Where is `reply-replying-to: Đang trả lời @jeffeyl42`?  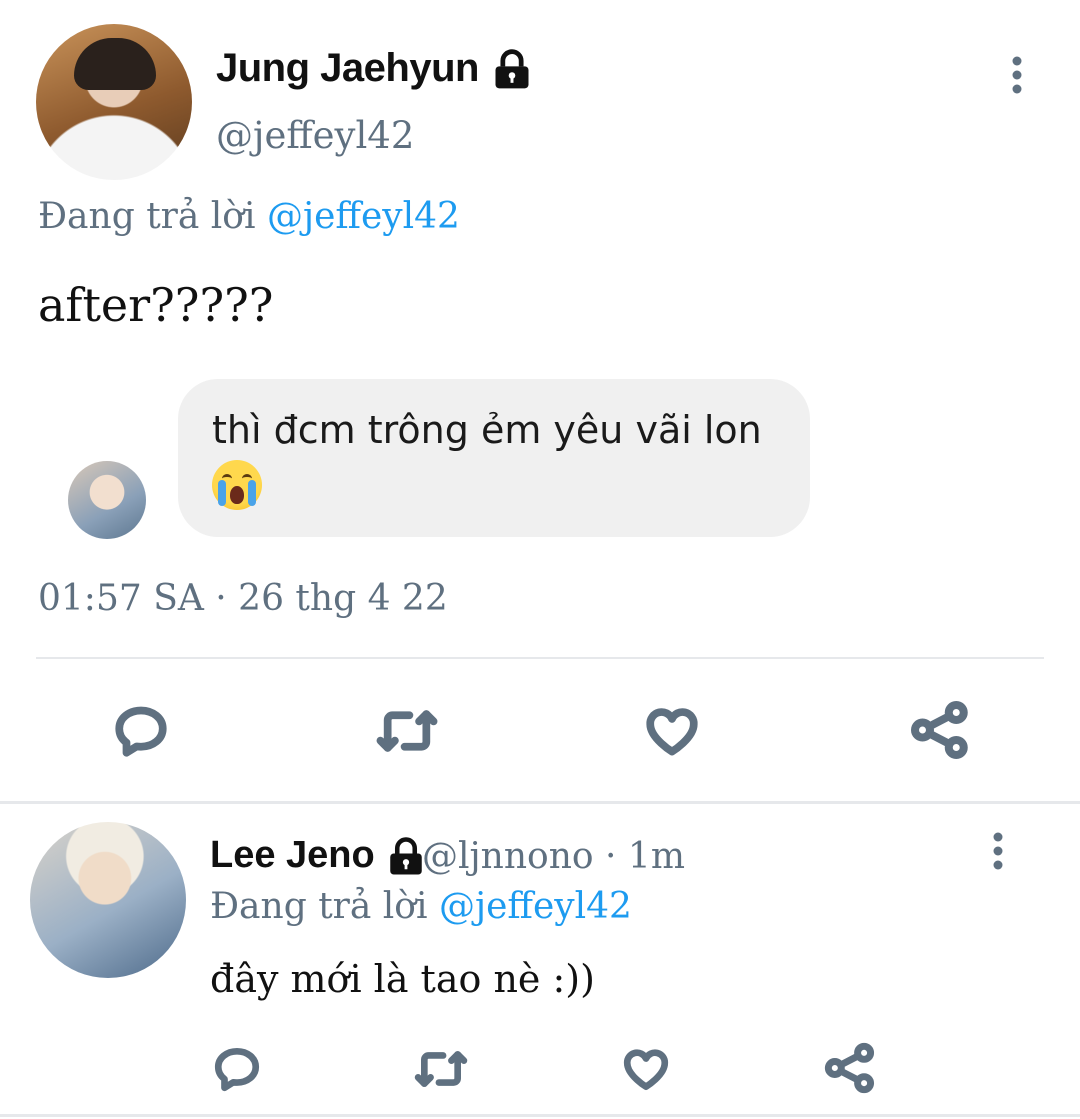 reply-replying-to: Đang trả lời @jeffeyl42 is located at coordinates (421, 906).